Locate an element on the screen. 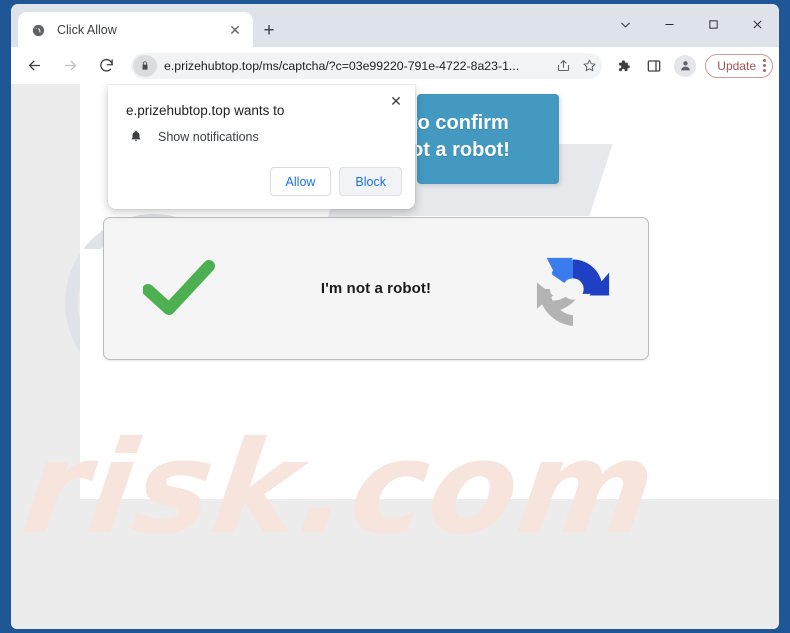 The image size is (790, 633). forward-icon is located at coordinates (70, 66).